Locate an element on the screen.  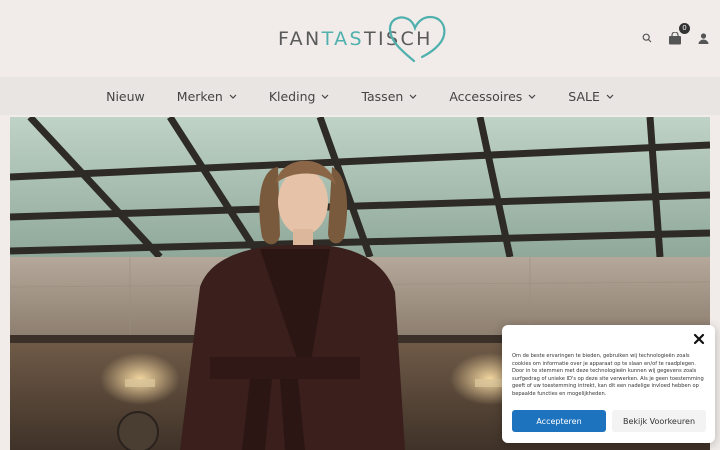
view-preferences-button: Bekijk Voorkeuren is located at coordinates (659, 421).